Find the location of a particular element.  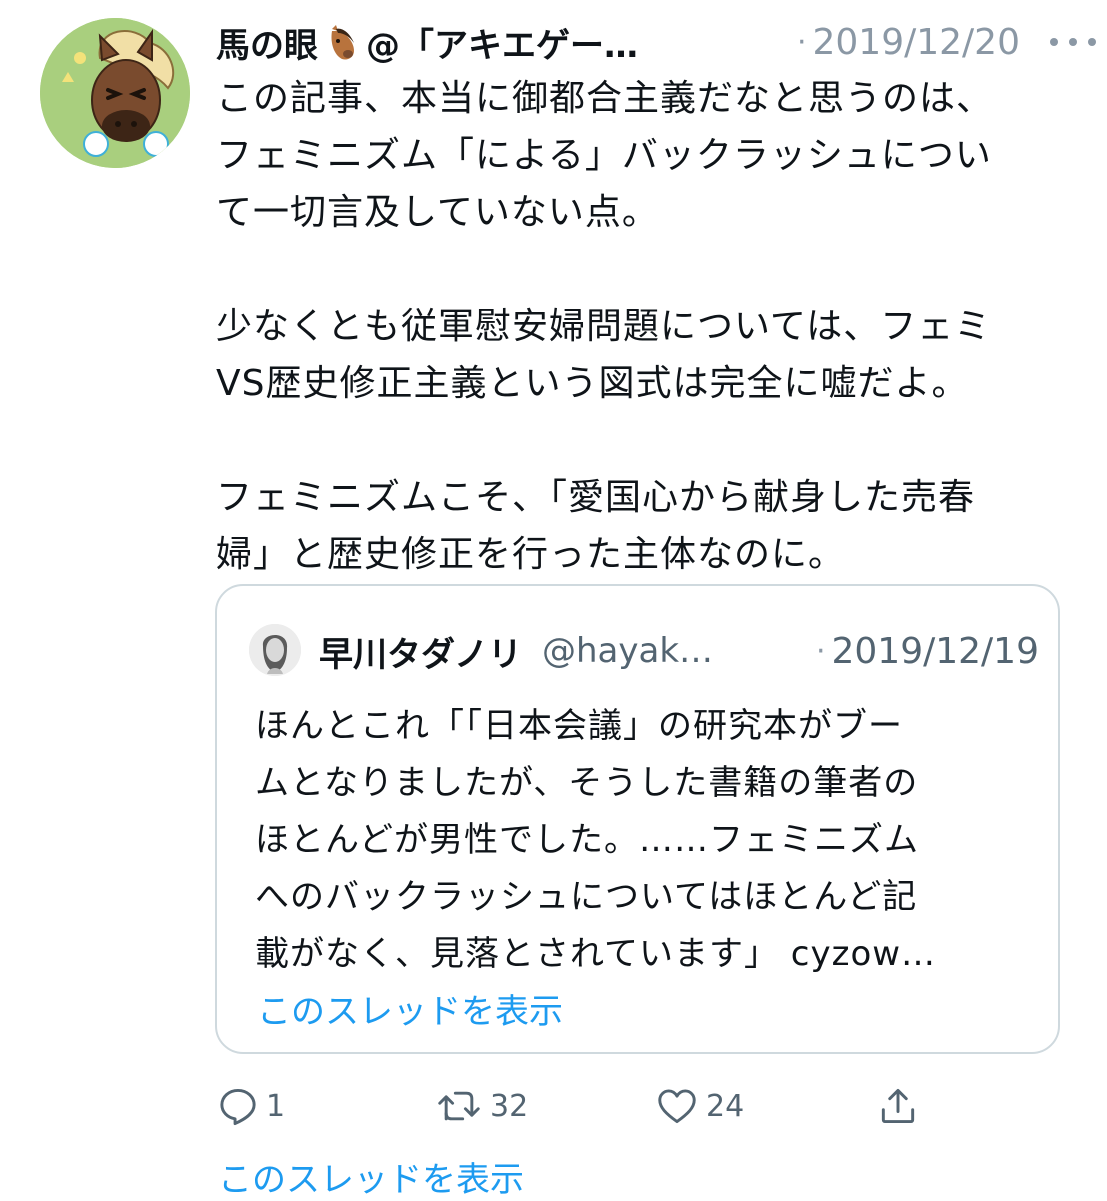

quoted-tweet-header: 早川タダノリ @hayak… · 2019/12/19 is located at coordinates (679, 651).